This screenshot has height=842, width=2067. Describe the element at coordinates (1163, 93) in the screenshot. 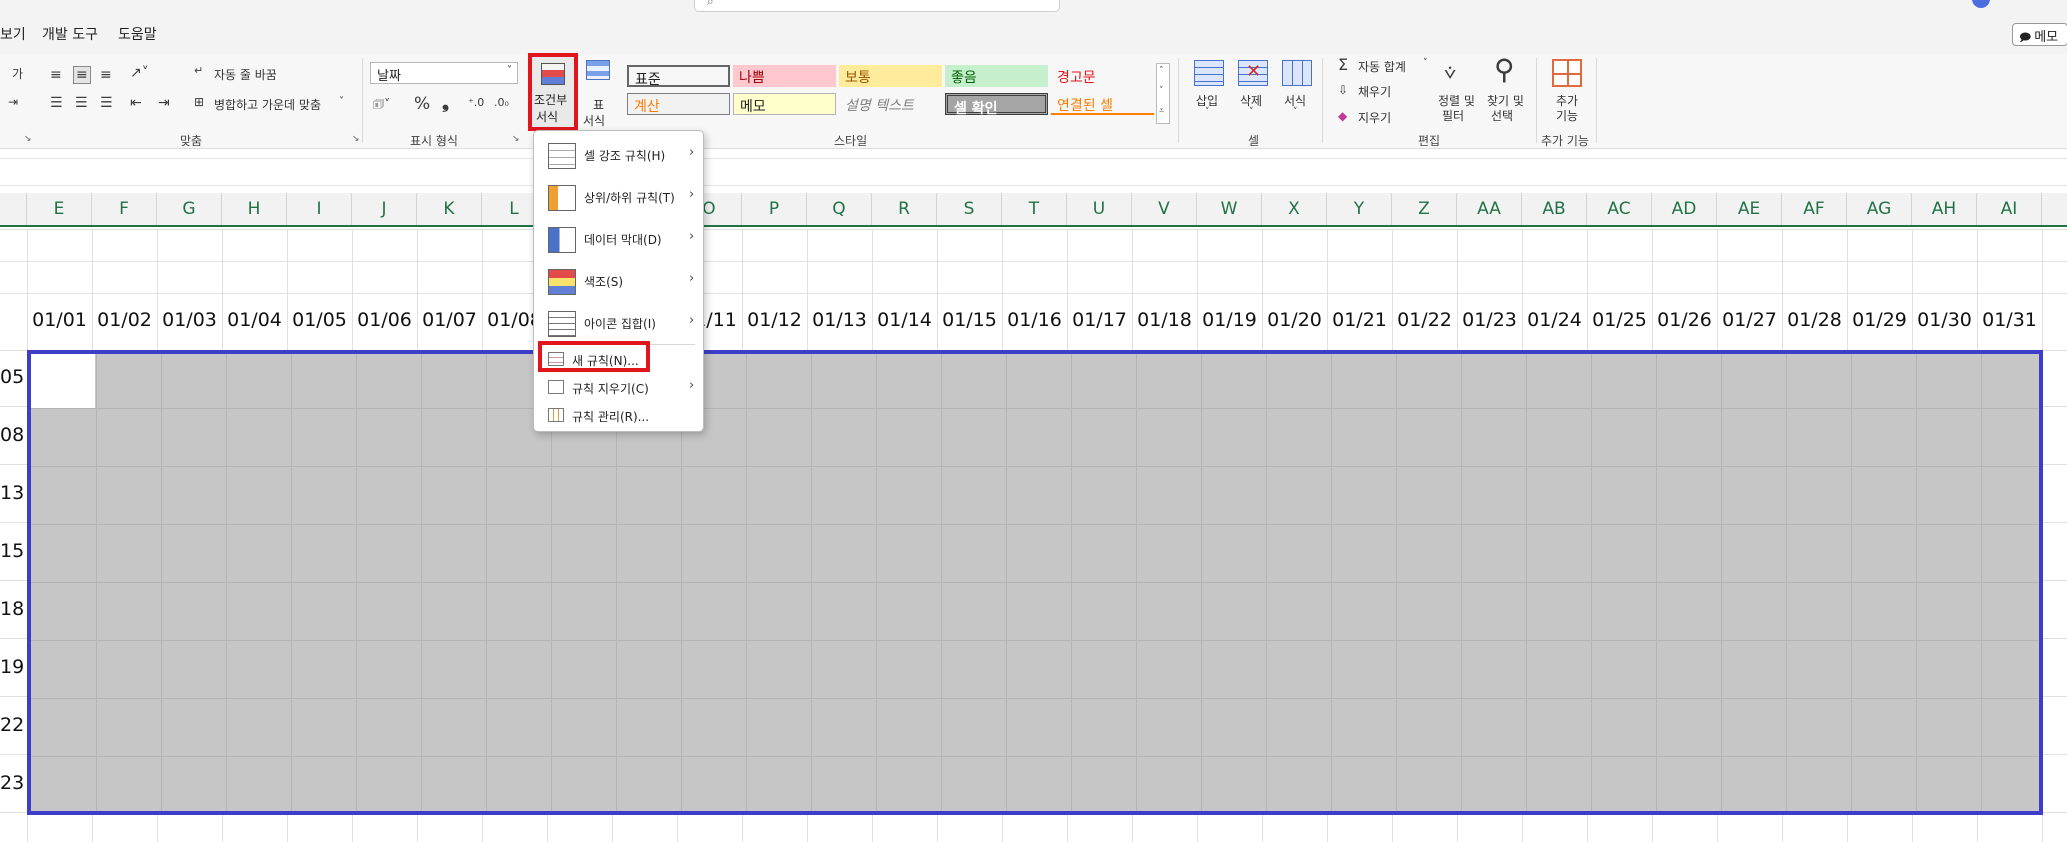

I see `styles-gallery-scroll: ˄ ˅ ⩡` at that location.